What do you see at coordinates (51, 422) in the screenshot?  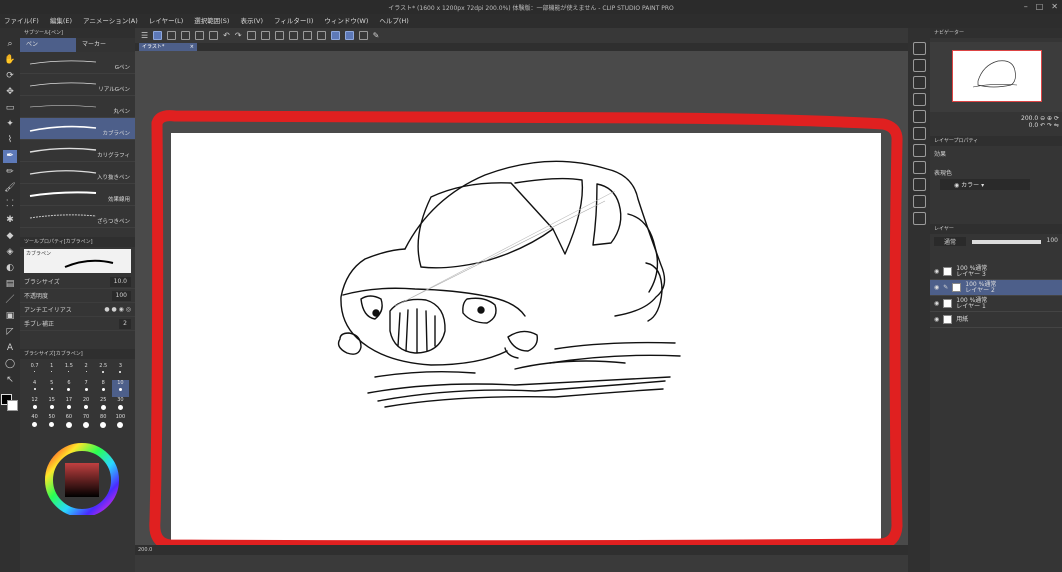 I see `brush-size-option: 50` at bounding box center [51, 422].